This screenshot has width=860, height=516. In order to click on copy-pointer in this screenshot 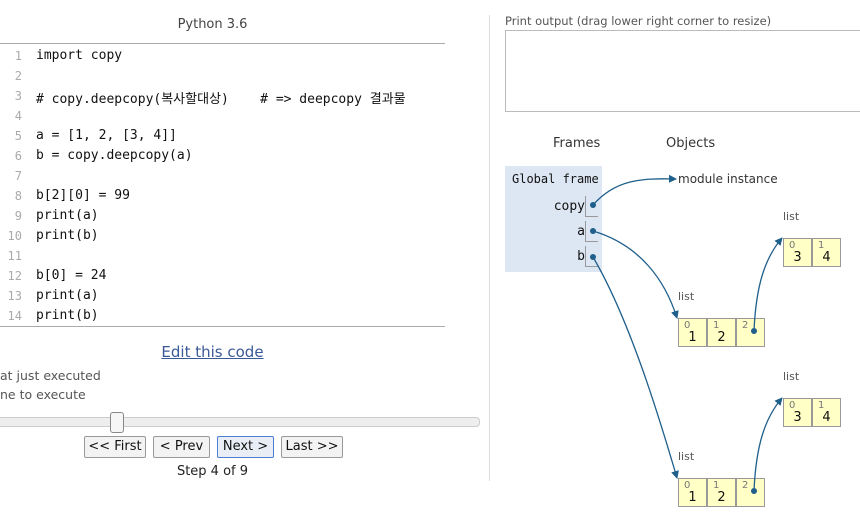, I will do `click(634, 190)`.